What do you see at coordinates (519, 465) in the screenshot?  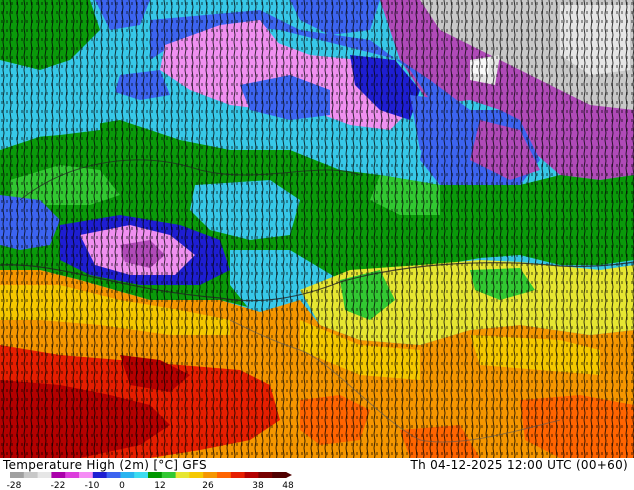 I see `map-datetime: Th 04-12-2025 12:00 UTC (00+60)` at bounding box center [519, 465].